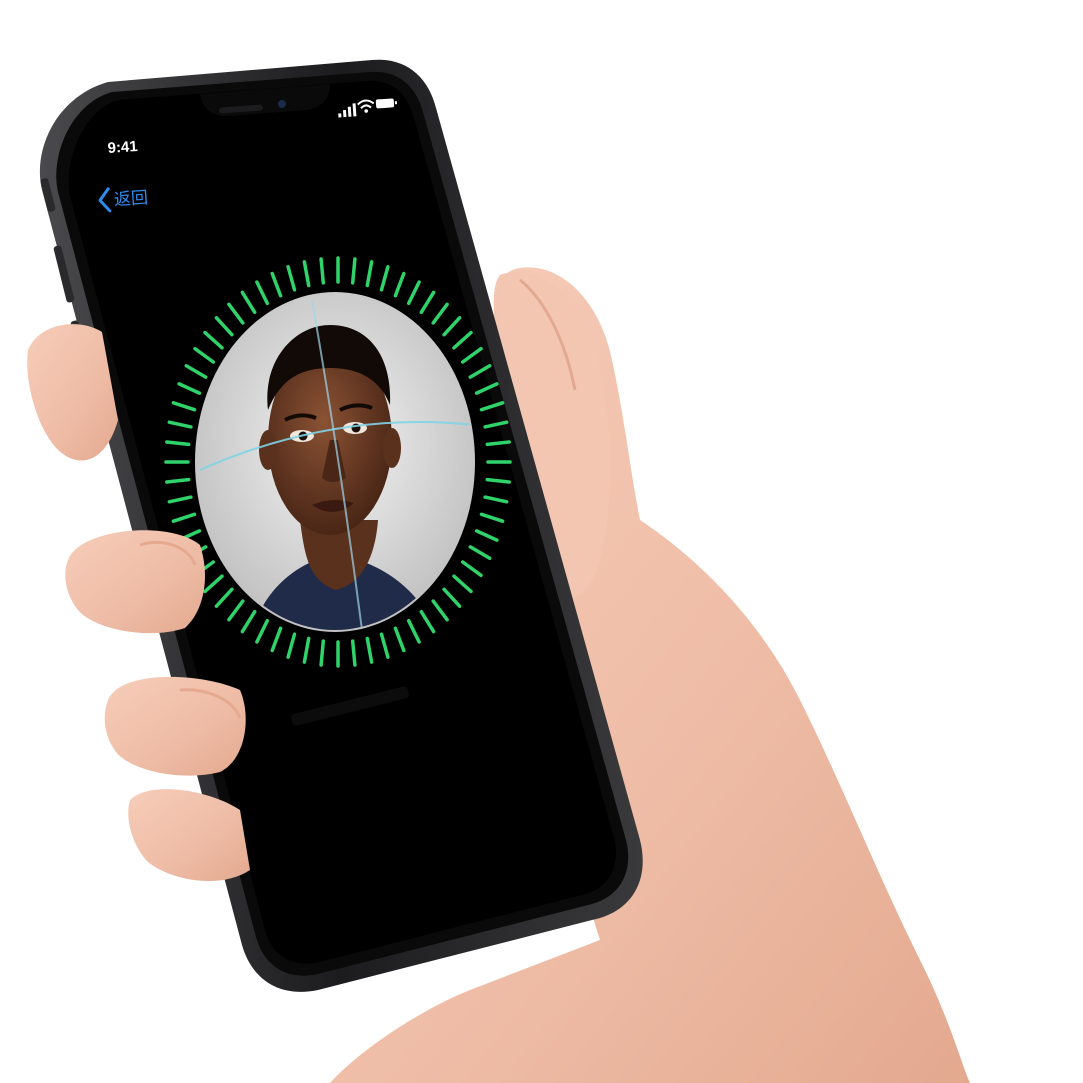  I want to click on ring-finger, so click(175, 726).